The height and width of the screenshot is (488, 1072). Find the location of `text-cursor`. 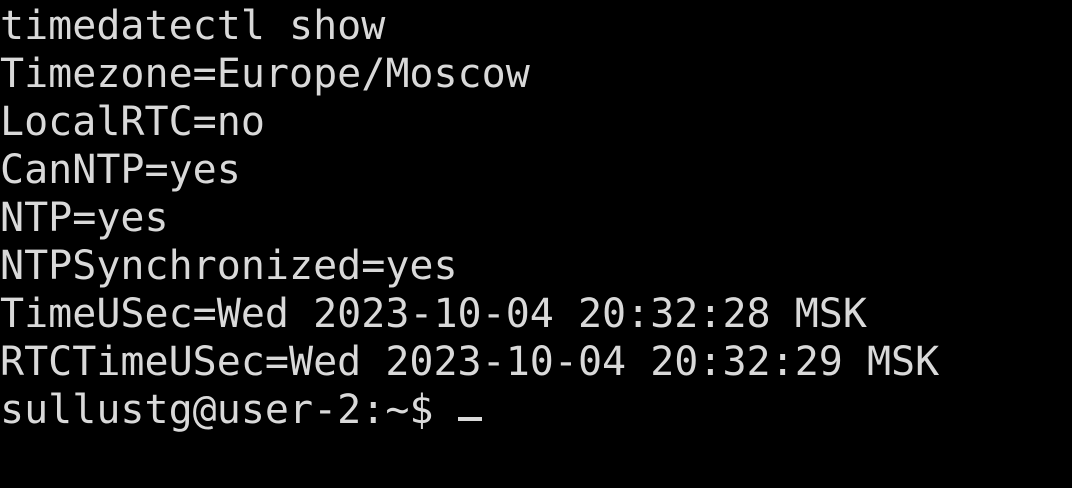

text-cursor is located at coordinates (469, 419).